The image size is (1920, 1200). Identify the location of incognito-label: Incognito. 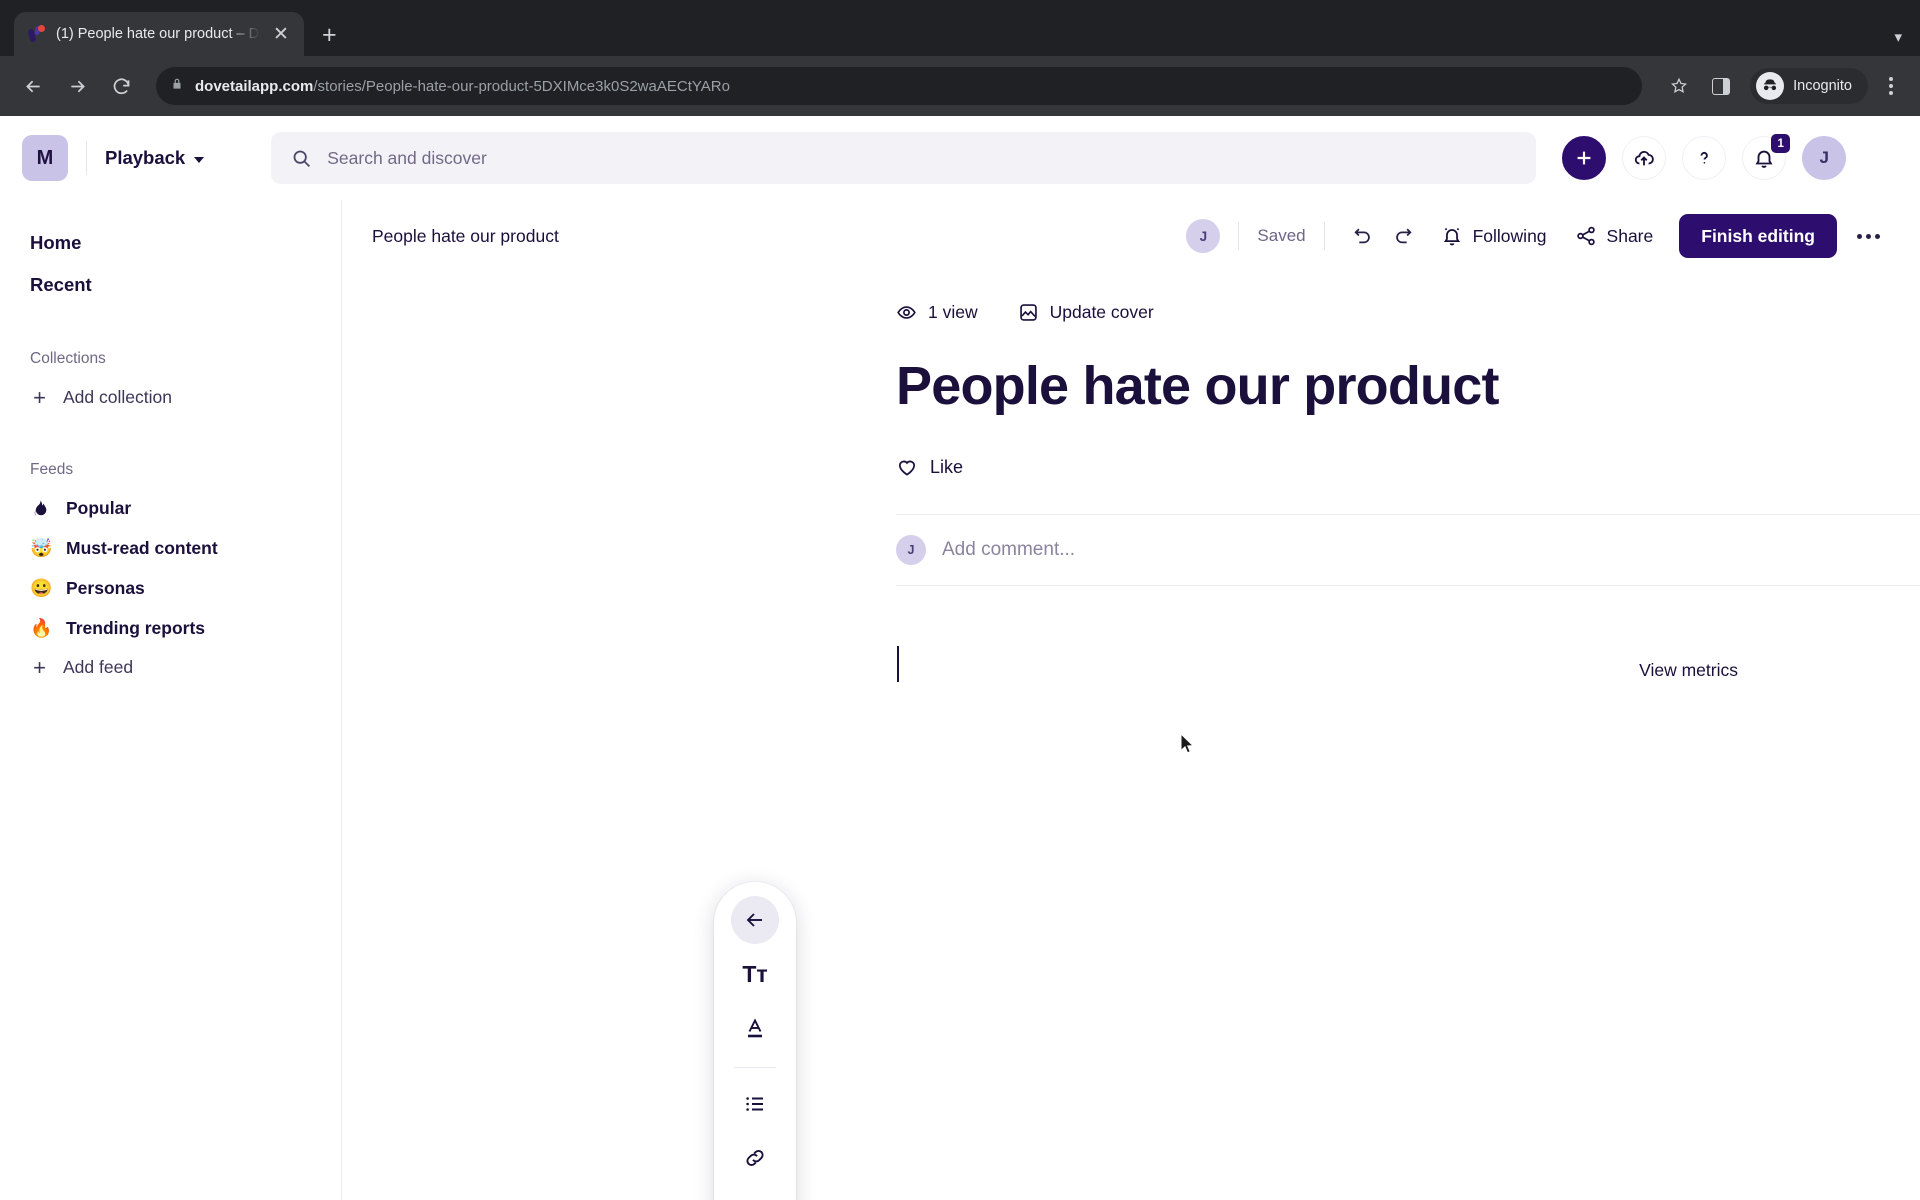
(1822, 86).